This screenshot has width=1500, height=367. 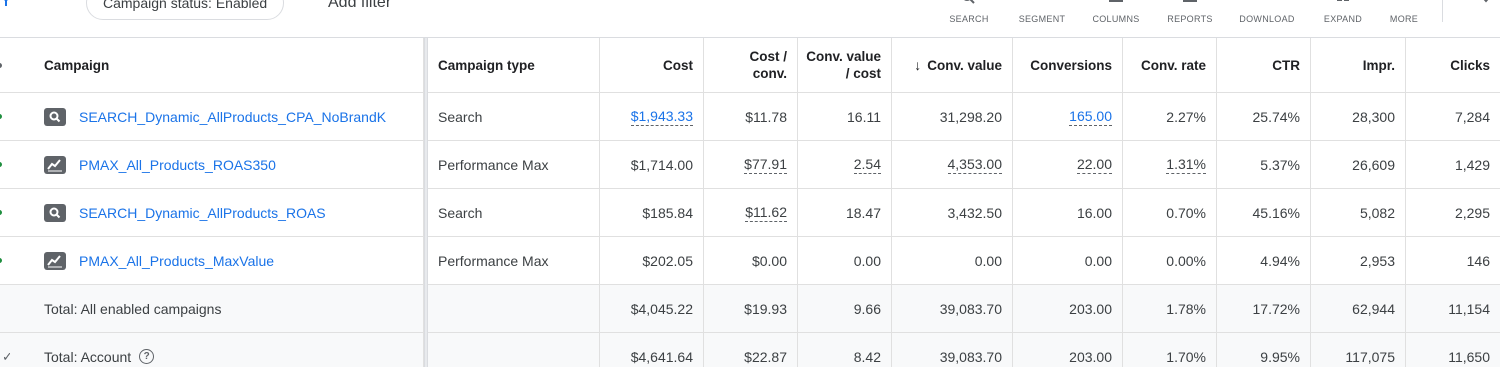 What do you see at coordinates (1404, 19) in the screenshot?
I see `toolbar-more-label: MORE` at bounding box center [1404, 19].